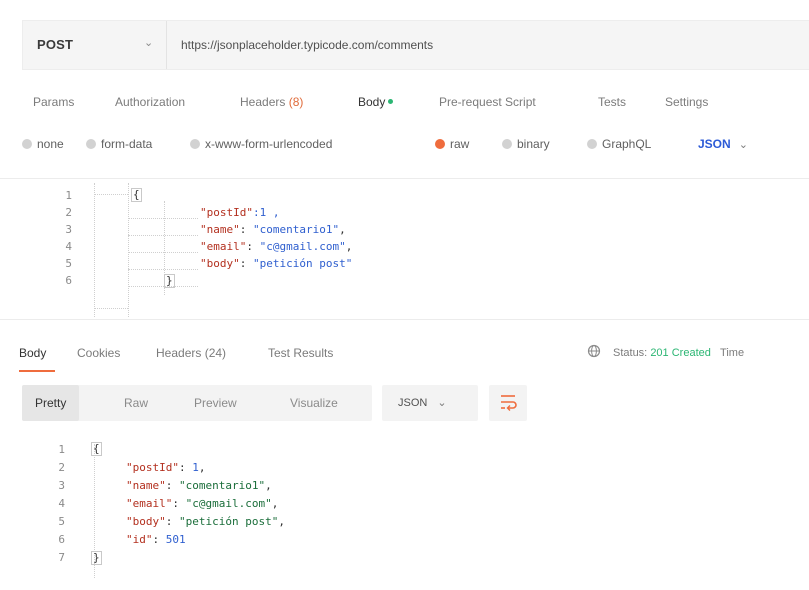  What do you see at coordinates (732, 353) in the screenshot?
I see `time-label: Time` at bounding box center [732, 353].